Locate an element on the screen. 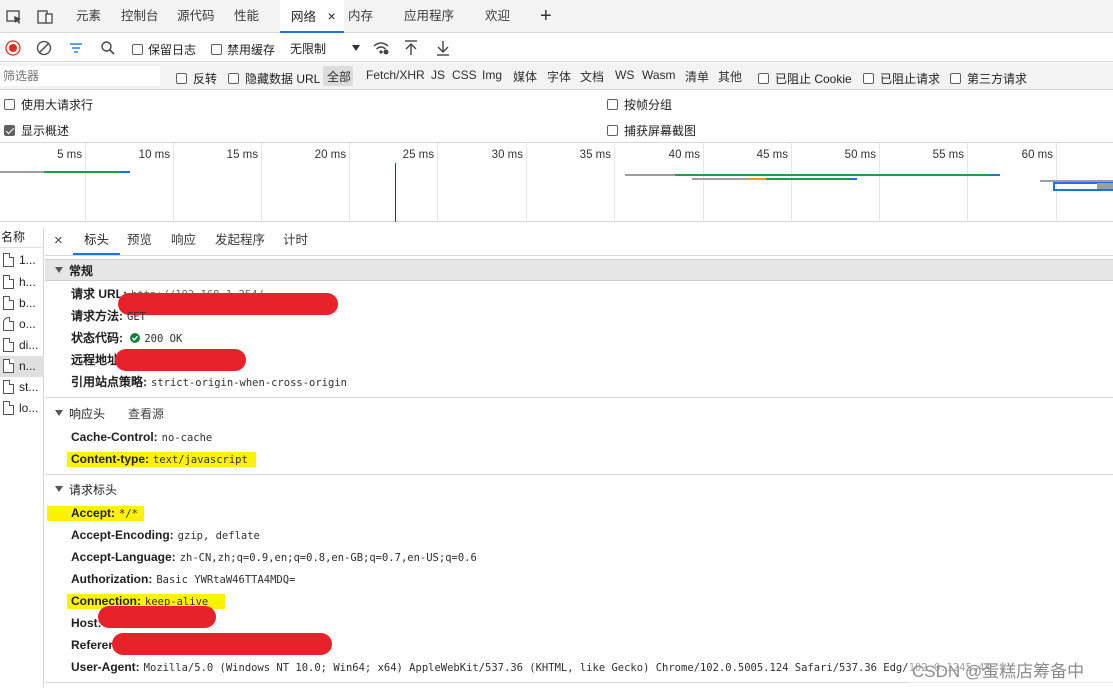 This screenshot has height=688, width=1113. group-by-frame-option: 按帧分组 is located at coordinates (639, 104).